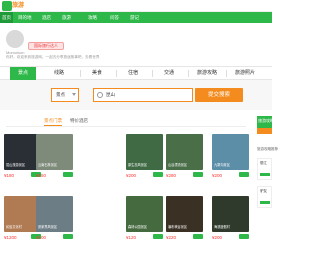  I want to click on user-badge: 国际旅行达人, so click(46, 46).